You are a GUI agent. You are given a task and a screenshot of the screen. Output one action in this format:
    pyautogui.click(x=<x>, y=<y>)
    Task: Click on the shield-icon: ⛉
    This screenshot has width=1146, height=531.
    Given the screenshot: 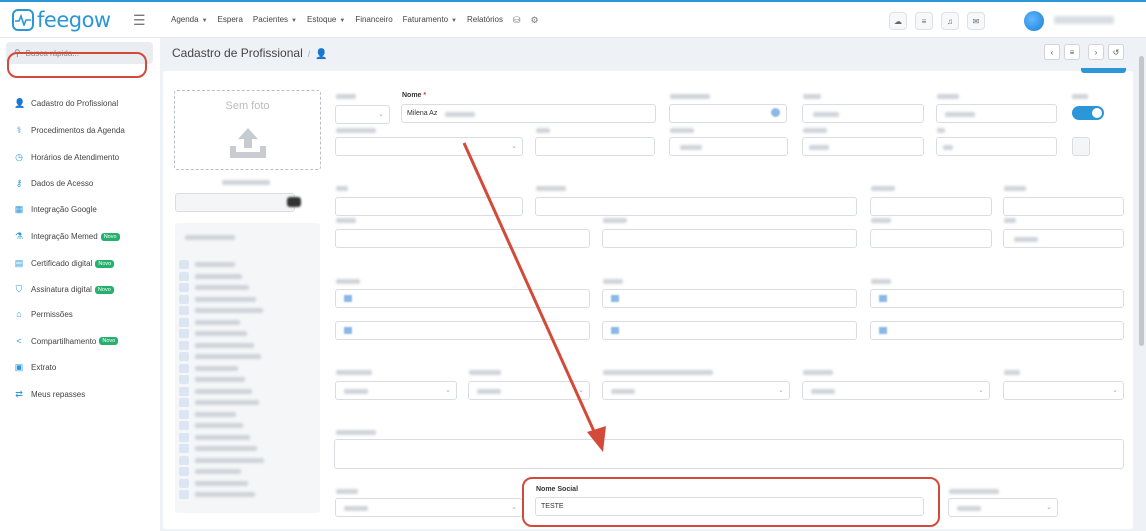 What is the action you would take?
    pyautogui.click(x=19, y=289)
    